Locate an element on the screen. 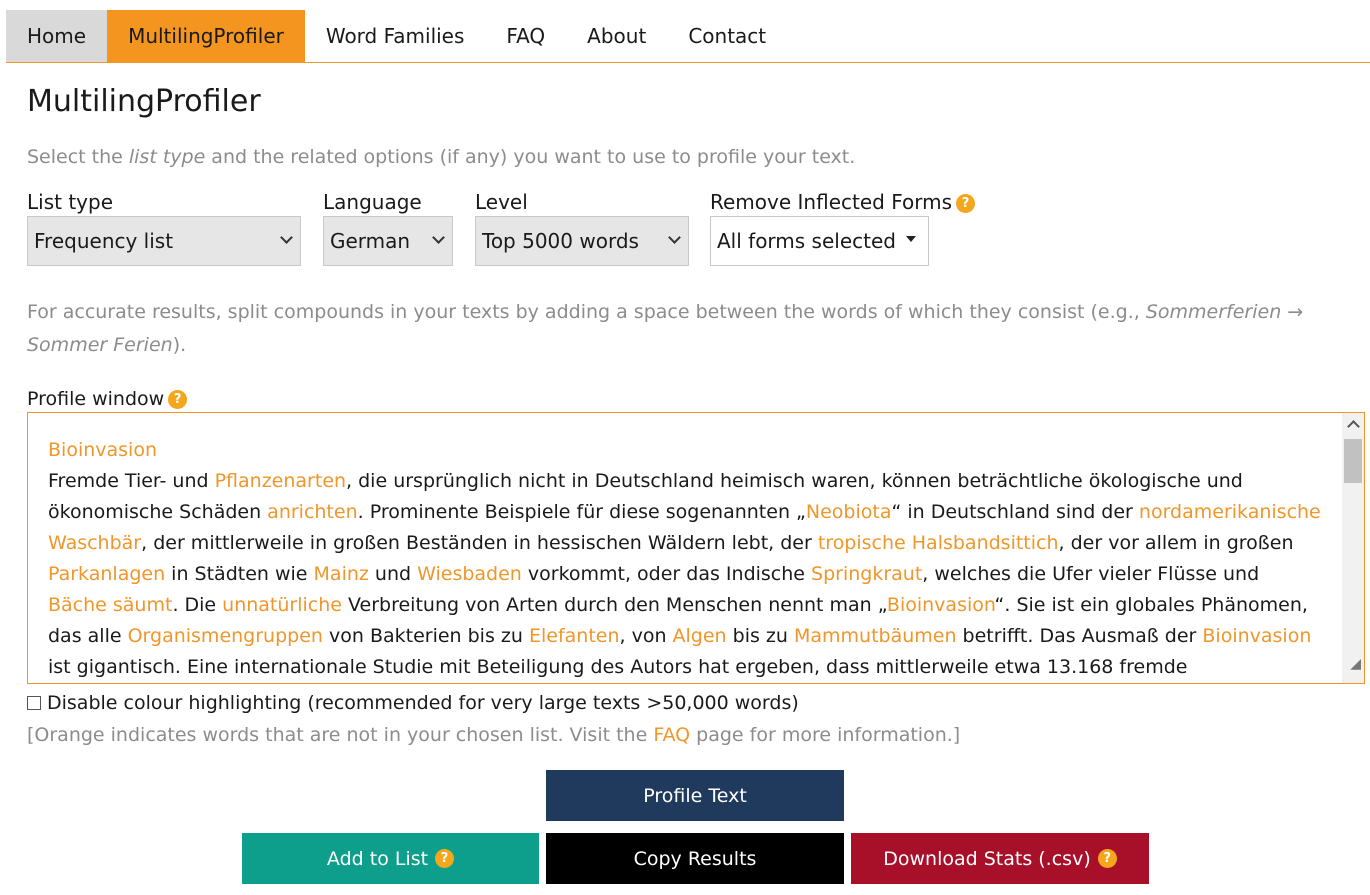  text-segment: , welches die Ufer vieler Flüsse und is located at coordinates (1091, 574).